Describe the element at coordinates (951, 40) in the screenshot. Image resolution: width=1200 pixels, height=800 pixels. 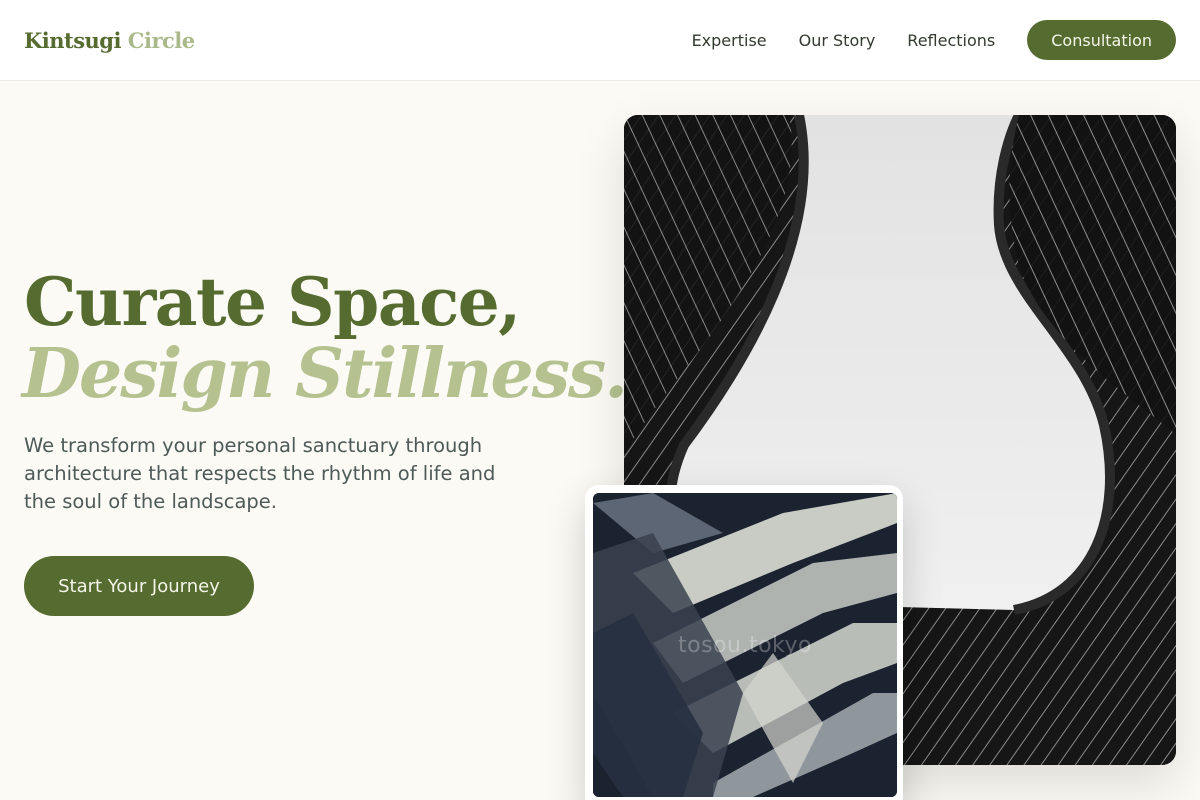
I see `nav-link-reflections: Reflections` at that location.